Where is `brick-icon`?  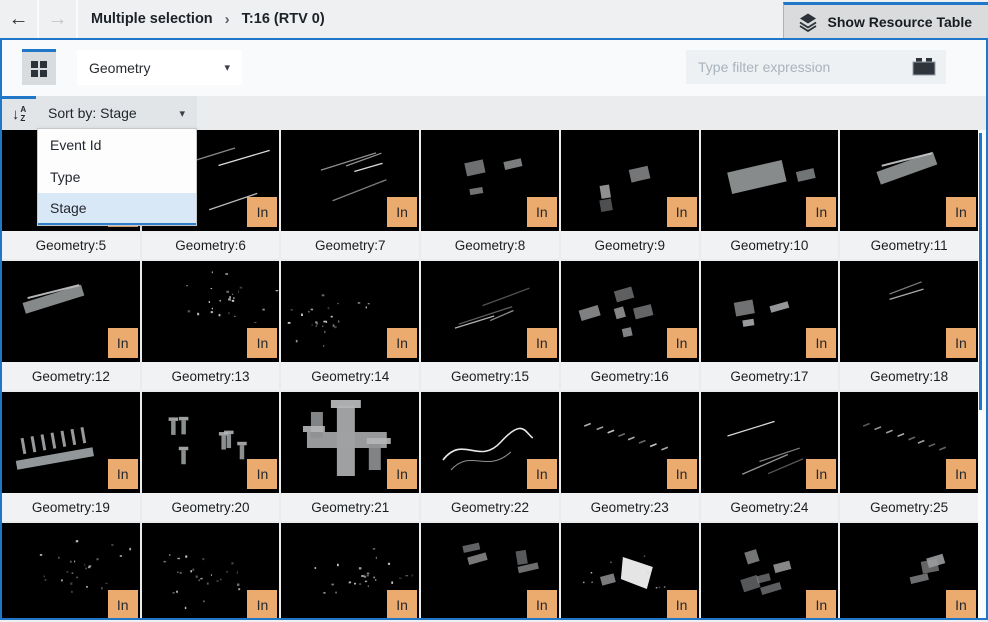 brick-icon is located at coordinates (925, 67).